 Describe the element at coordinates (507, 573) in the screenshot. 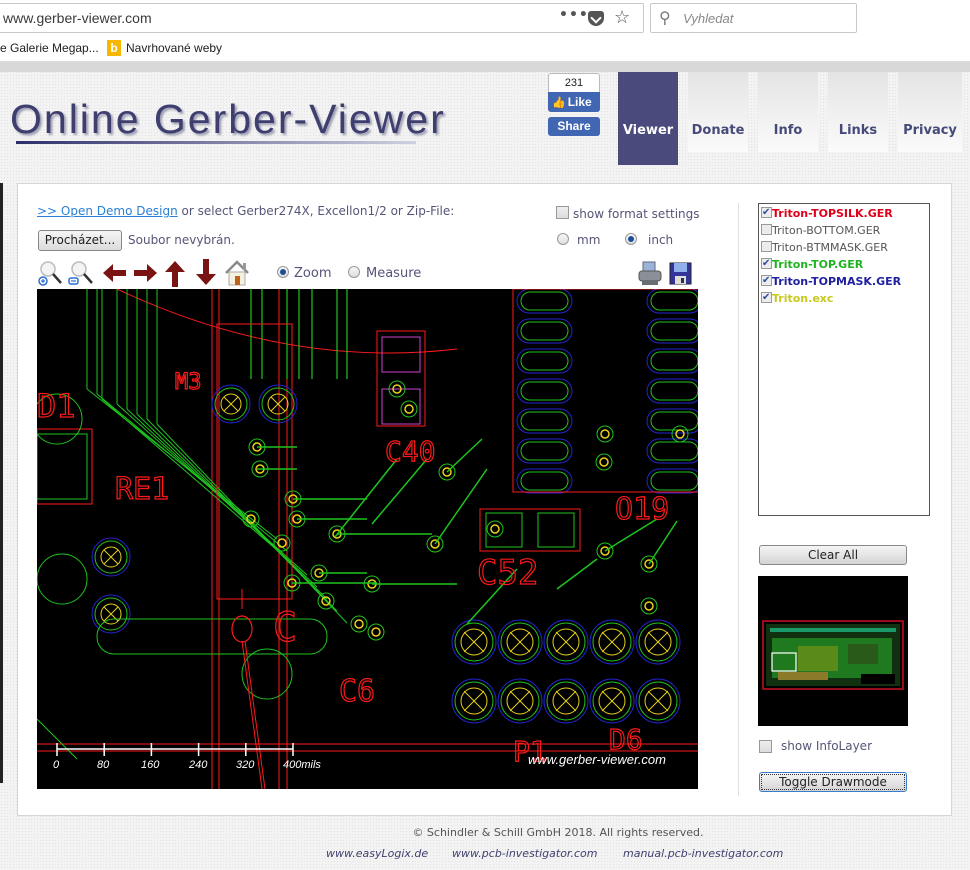

I see `silkscreen-label: C52` at that location.